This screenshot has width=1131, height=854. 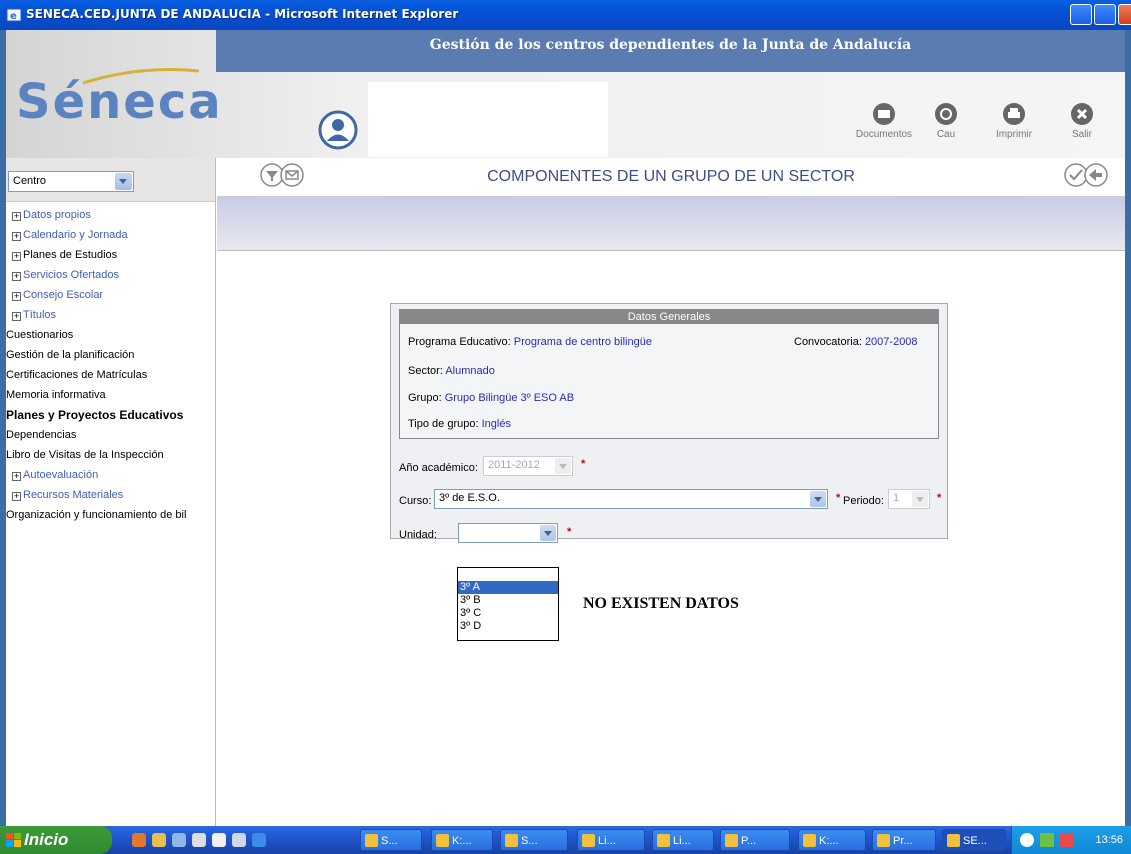 What do you see at coordinates (110, 495) in the screenshot?
I see `sidebar-item: + Recursos Materiales` at bounding box center [110, 495].